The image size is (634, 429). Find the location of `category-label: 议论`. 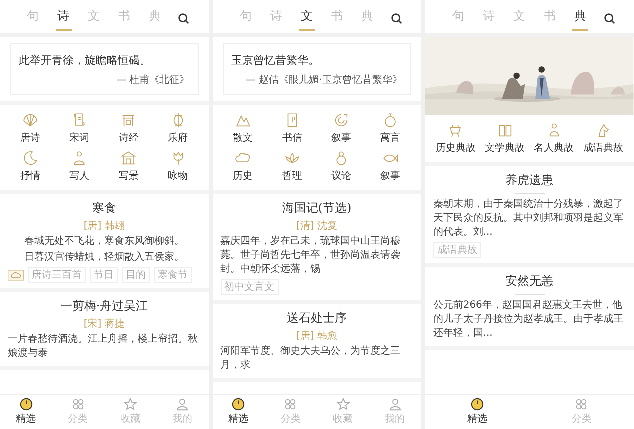

category-label: 议论 is located at coordinates (342, 176).